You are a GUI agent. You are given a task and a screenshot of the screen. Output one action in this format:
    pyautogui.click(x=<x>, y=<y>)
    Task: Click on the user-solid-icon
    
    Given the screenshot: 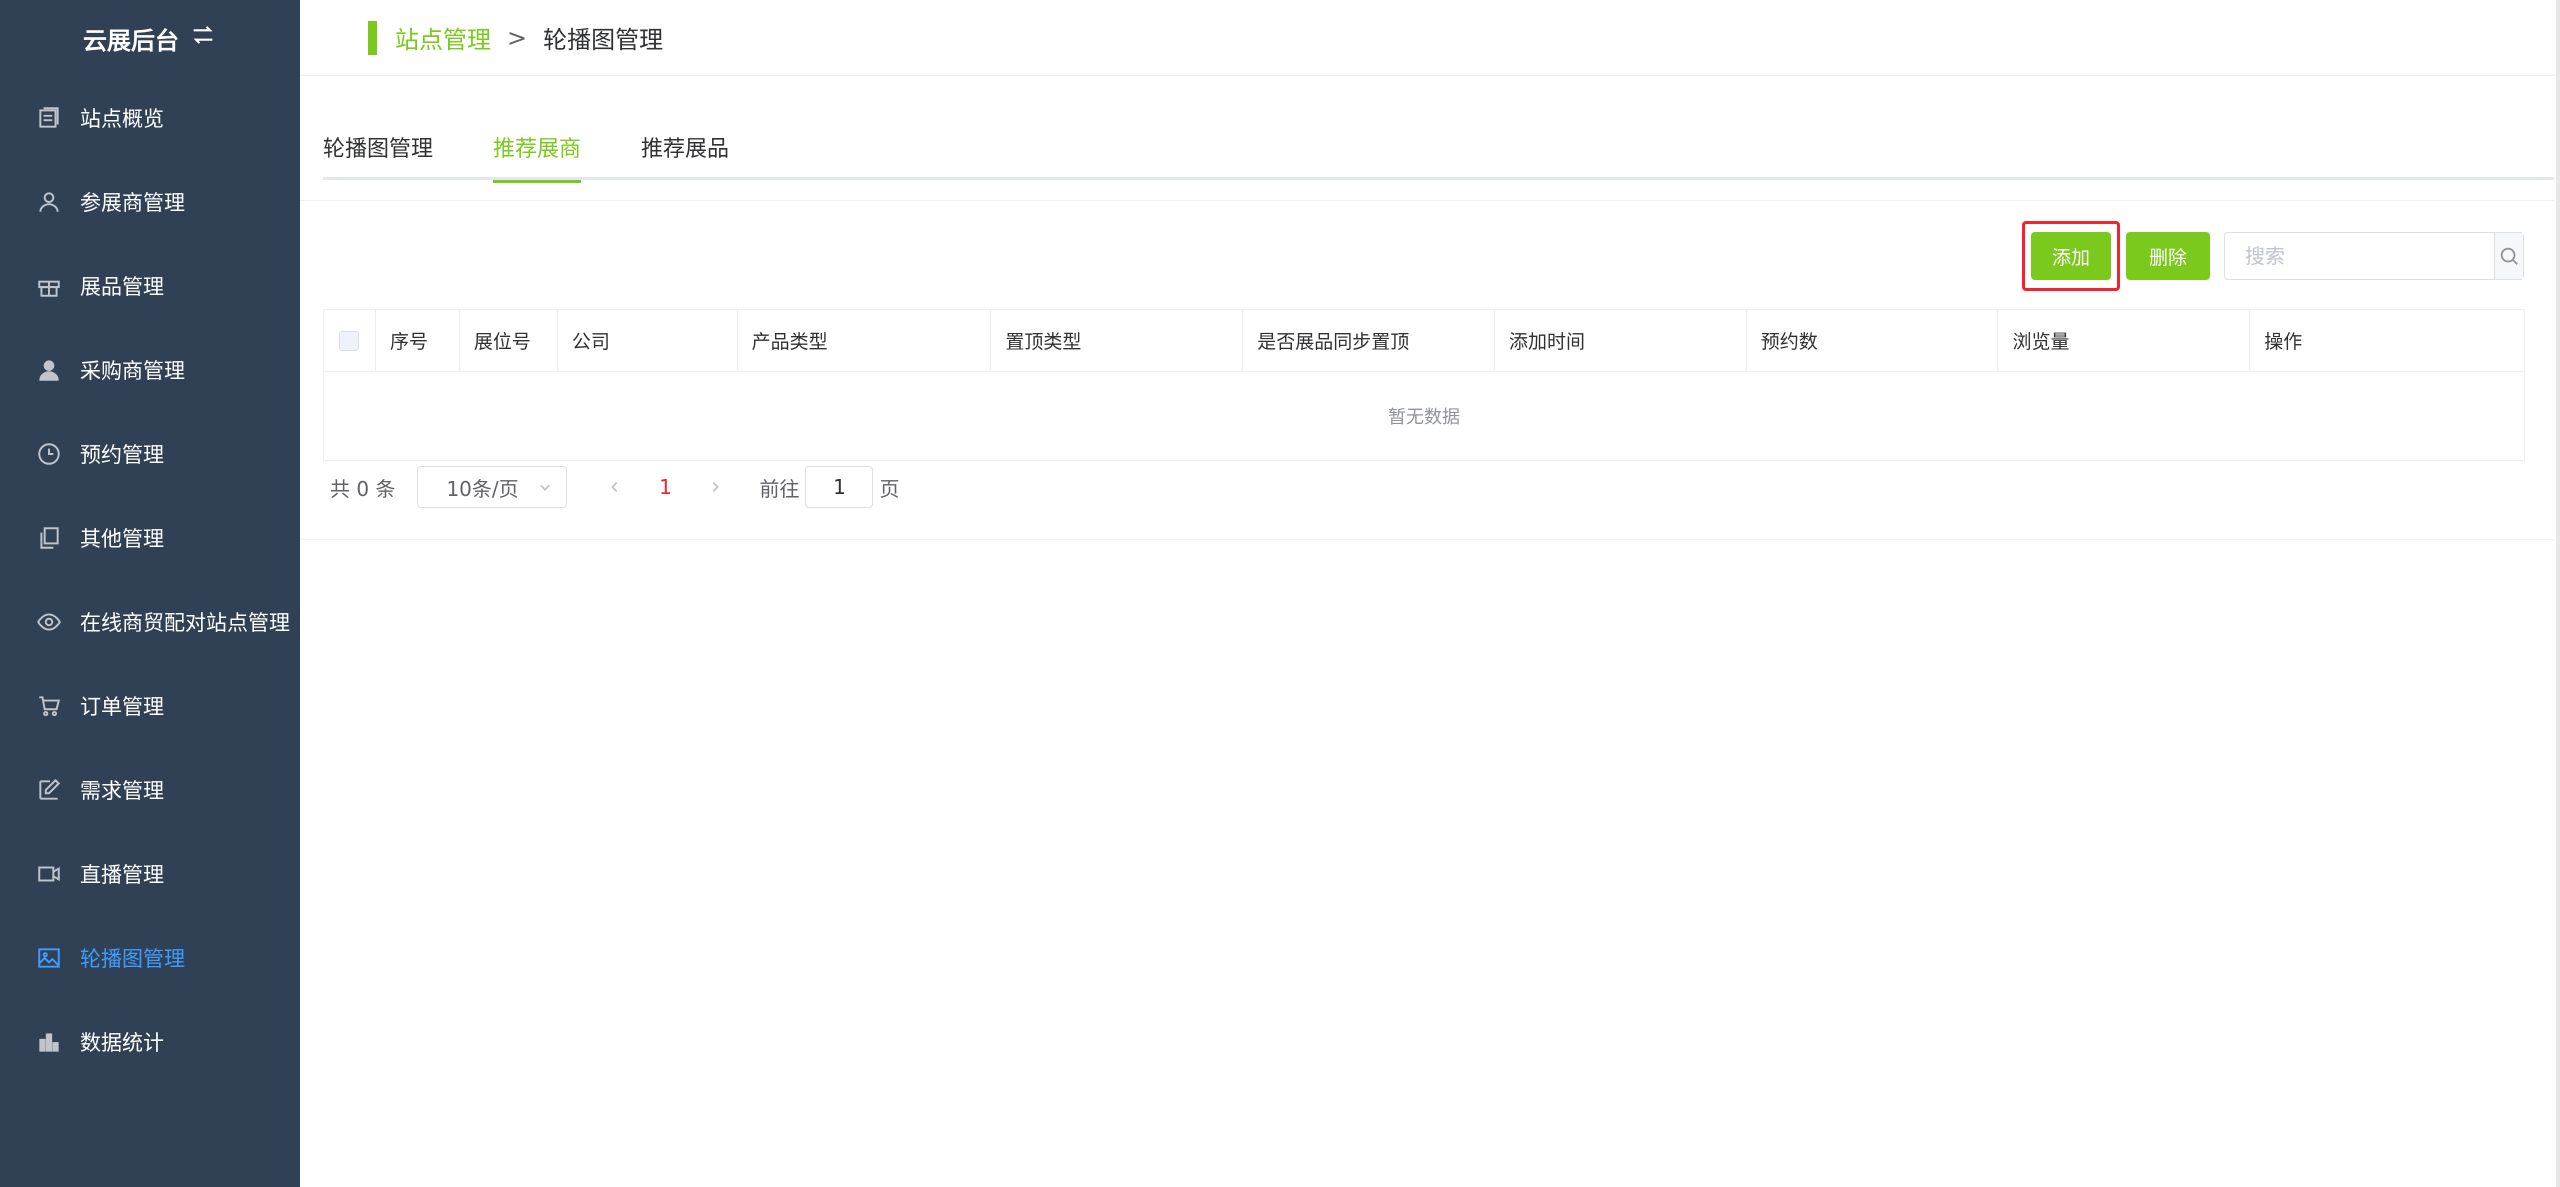 What is the action you would take?
    pyautogui.click(x=49, y=370)
    